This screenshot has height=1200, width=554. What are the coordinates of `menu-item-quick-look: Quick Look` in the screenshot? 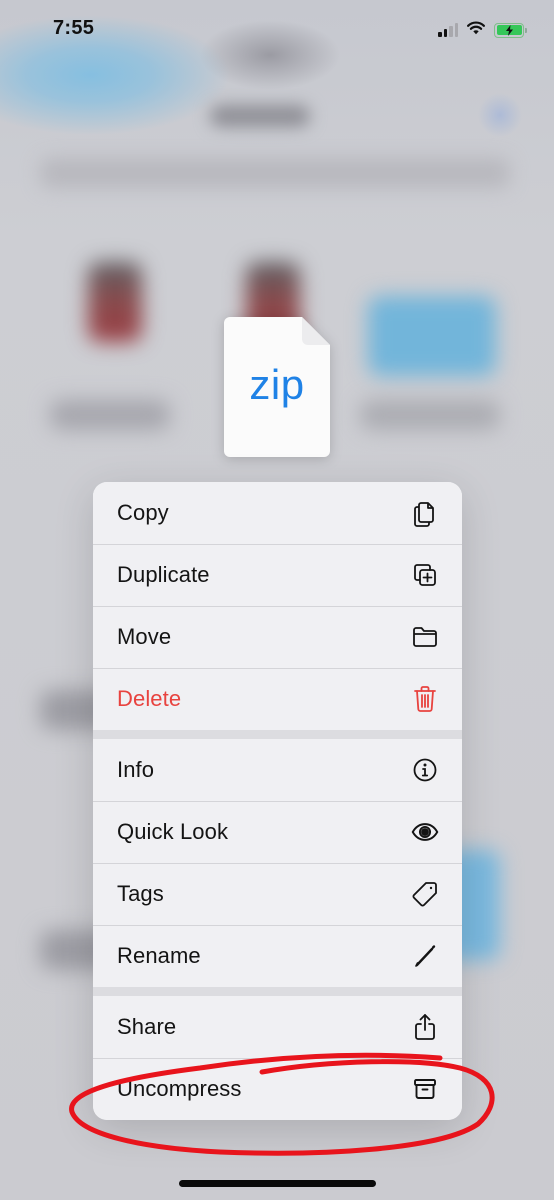 It's located at (277, 832).